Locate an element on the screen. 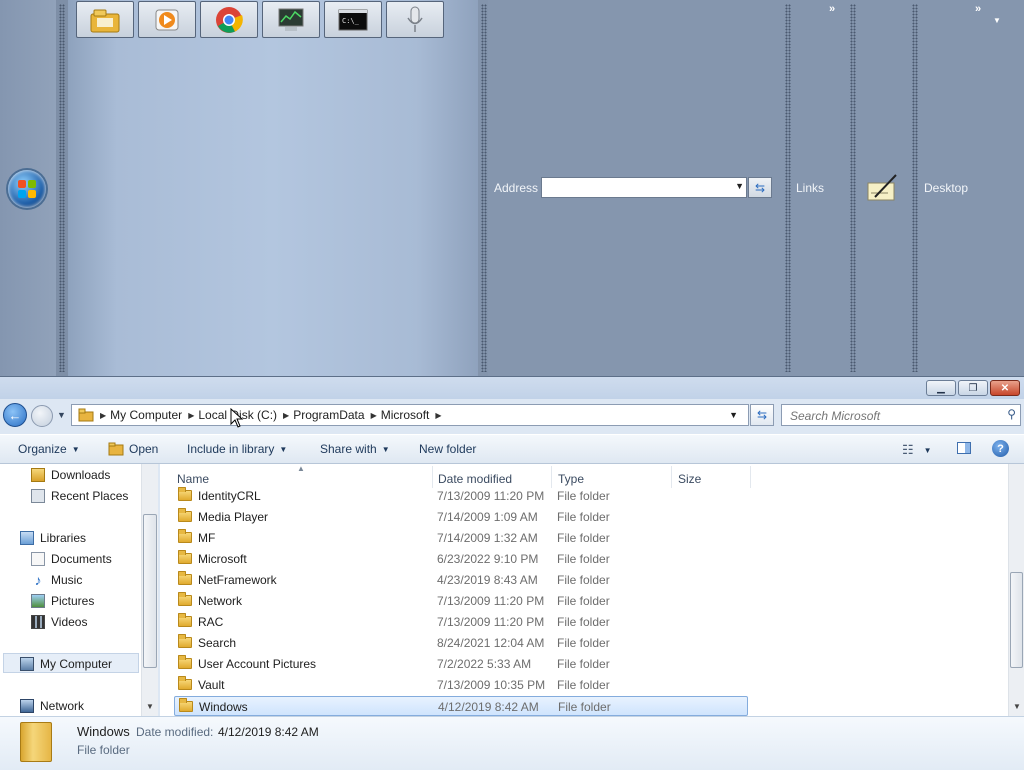  start-button is located at coordinates (27, 189).